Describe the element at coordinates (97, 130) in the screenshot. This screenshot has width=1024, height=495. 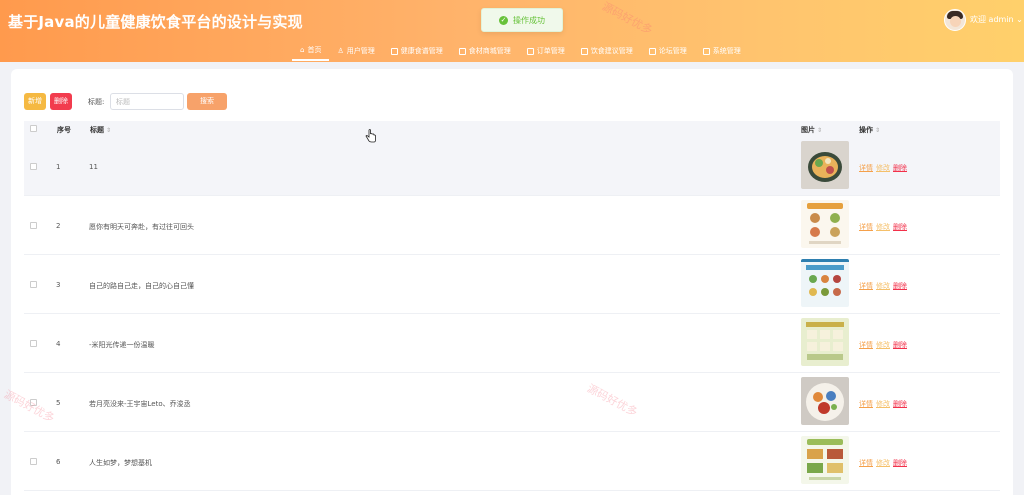
I see `col-title-label: 标题` at that location.